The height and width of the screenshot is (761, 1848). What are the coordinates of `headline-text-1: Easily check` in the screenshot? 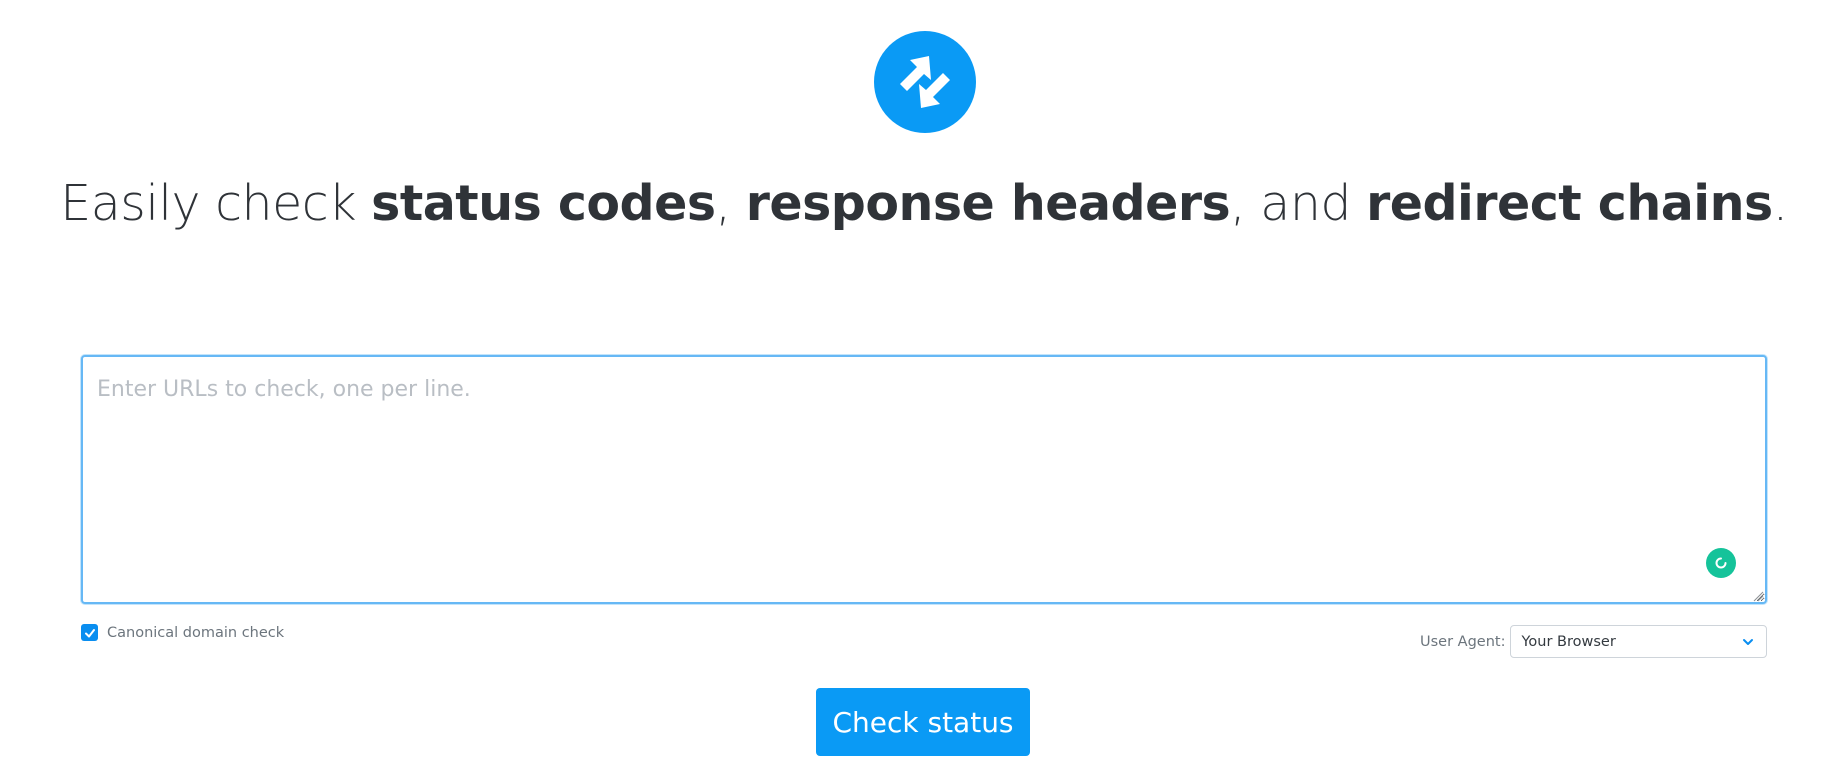 It's located at (216, 203).